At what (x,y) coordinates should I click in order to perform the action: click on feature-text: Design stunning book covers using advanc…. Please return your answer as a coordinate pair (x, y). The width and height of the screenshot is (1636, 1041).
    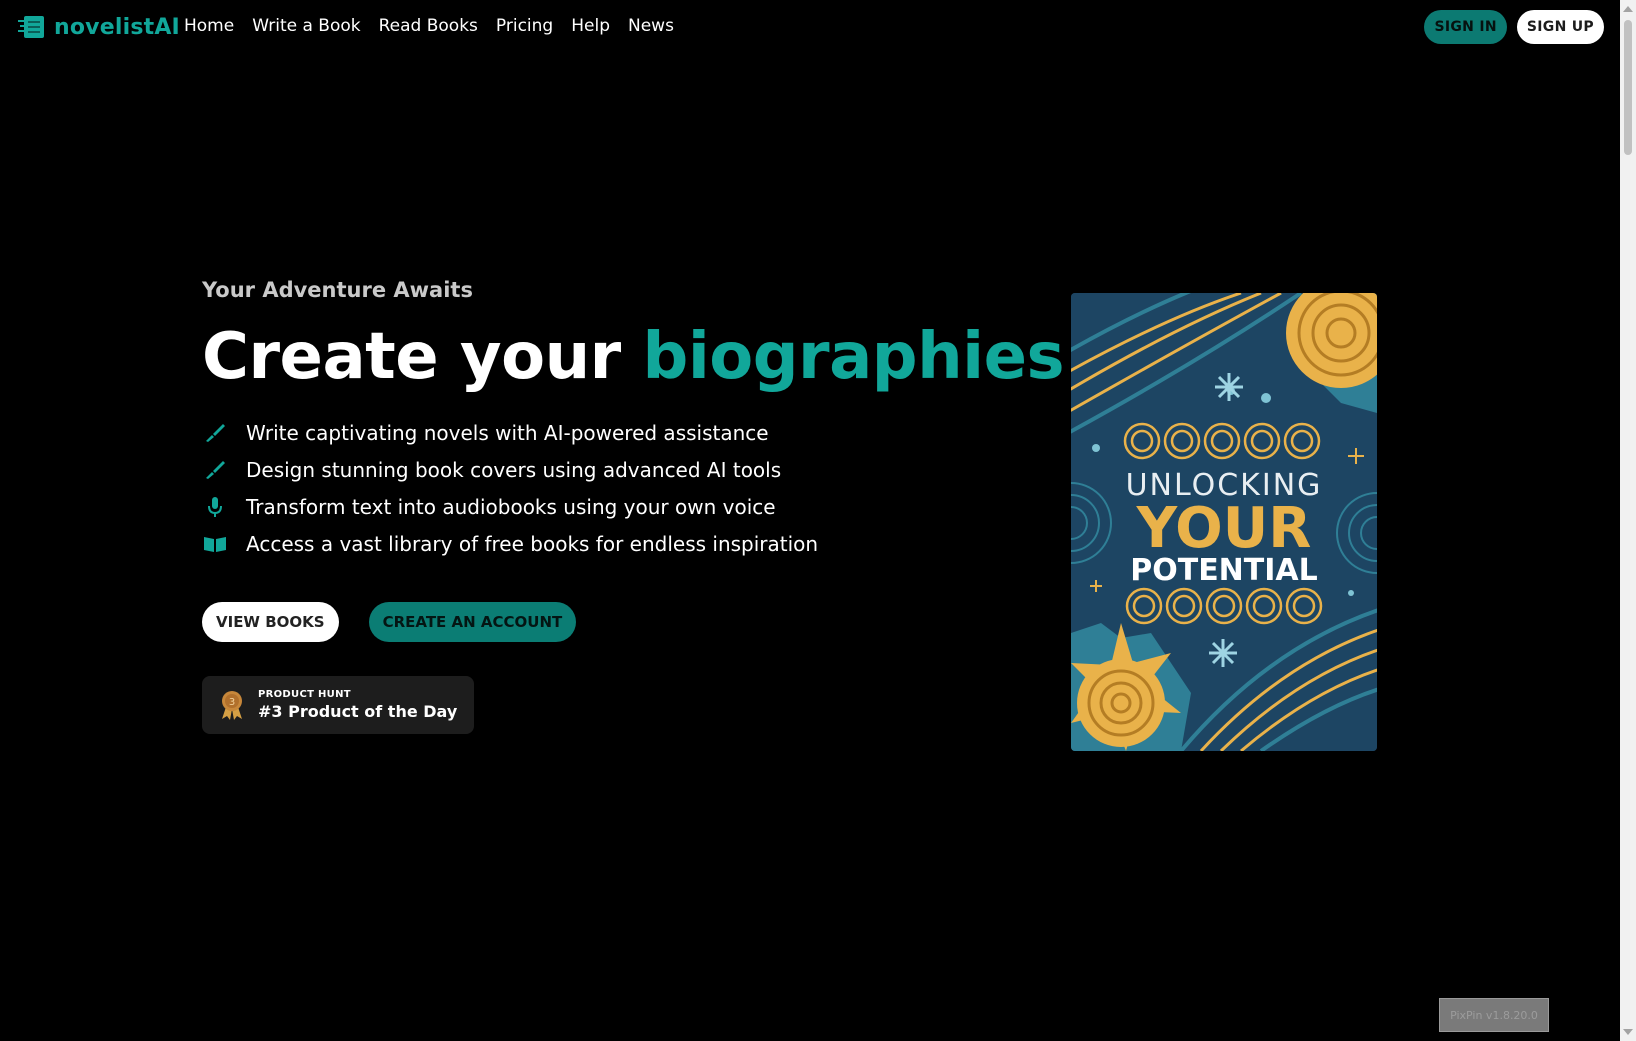
    Looking at the image, I should click on (514, 469).